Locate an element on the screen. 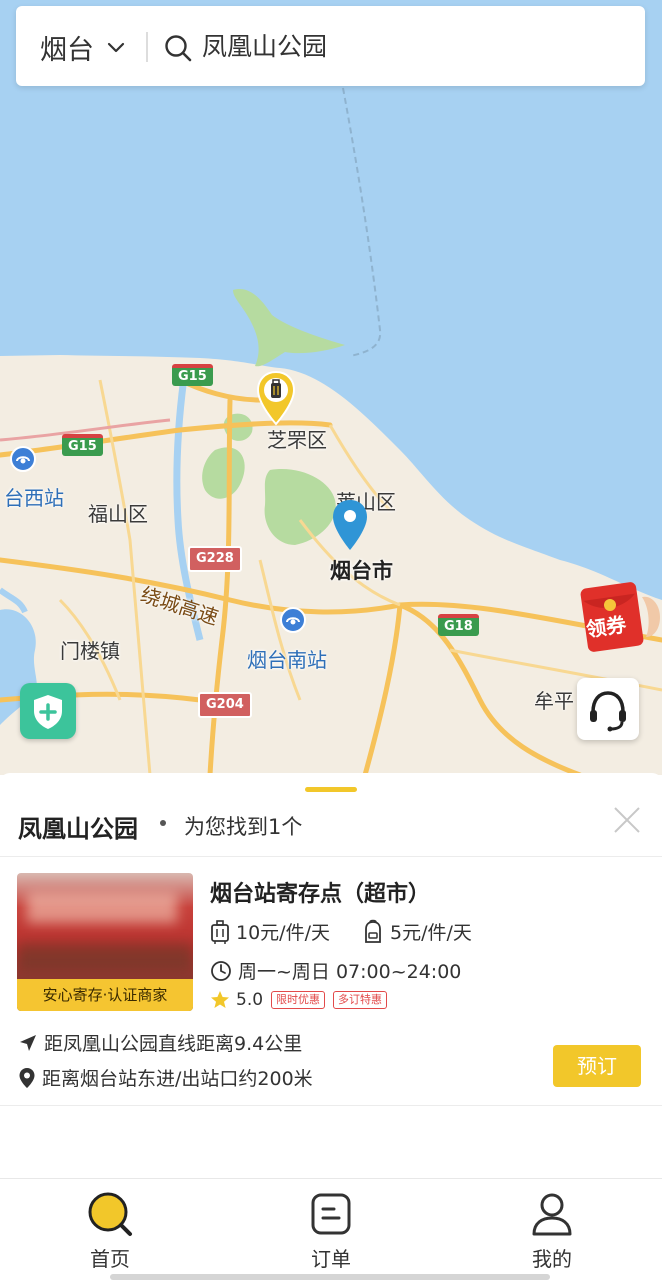 This screenshot has height=1281, width=662. bottom-tab-bar: 首页 订单 我的 is located at coordinates (331, 1229).